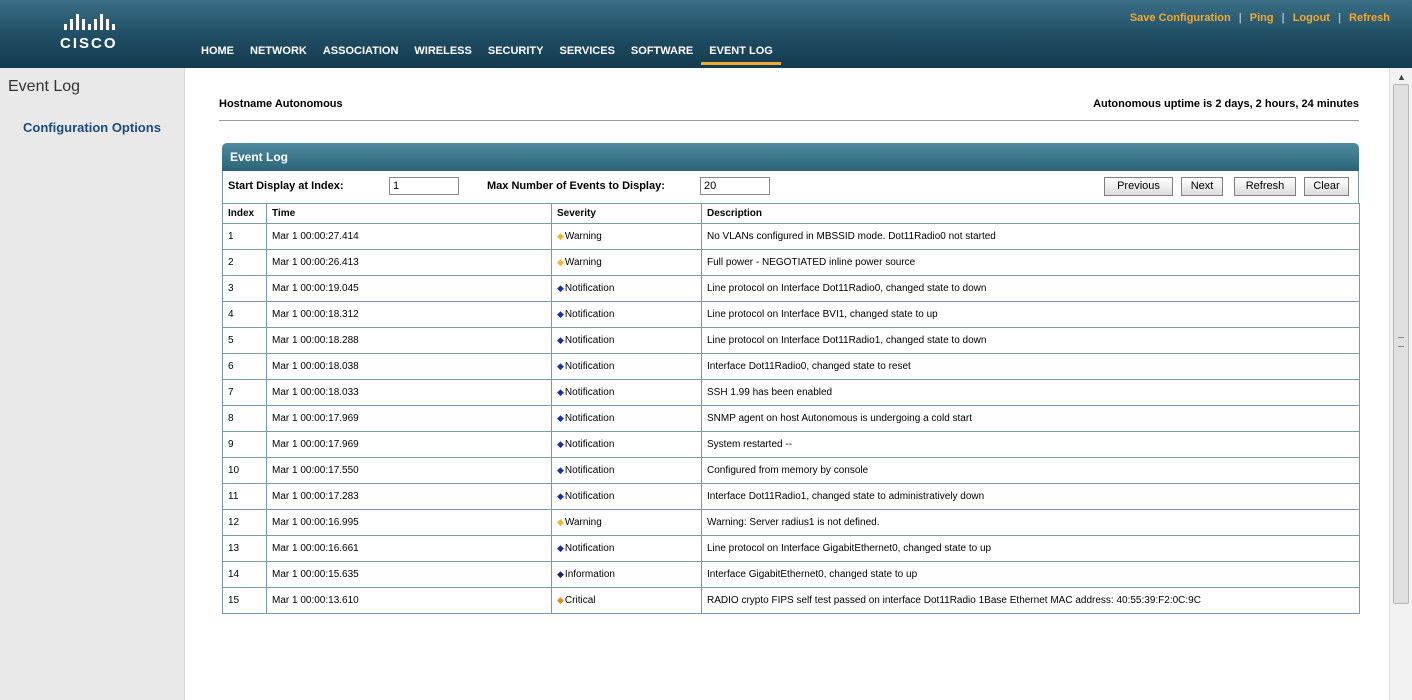 This screenshot has width=1412, height=700. I want to click on severity-label: Information, so click(589, 574).